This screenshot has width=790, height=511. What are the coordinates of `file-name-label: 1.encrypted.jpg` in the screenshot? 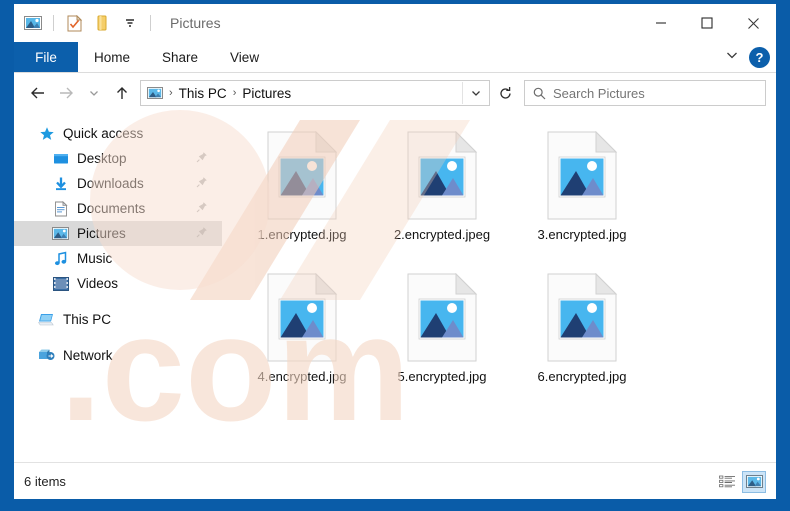 It's located at (302, 234).